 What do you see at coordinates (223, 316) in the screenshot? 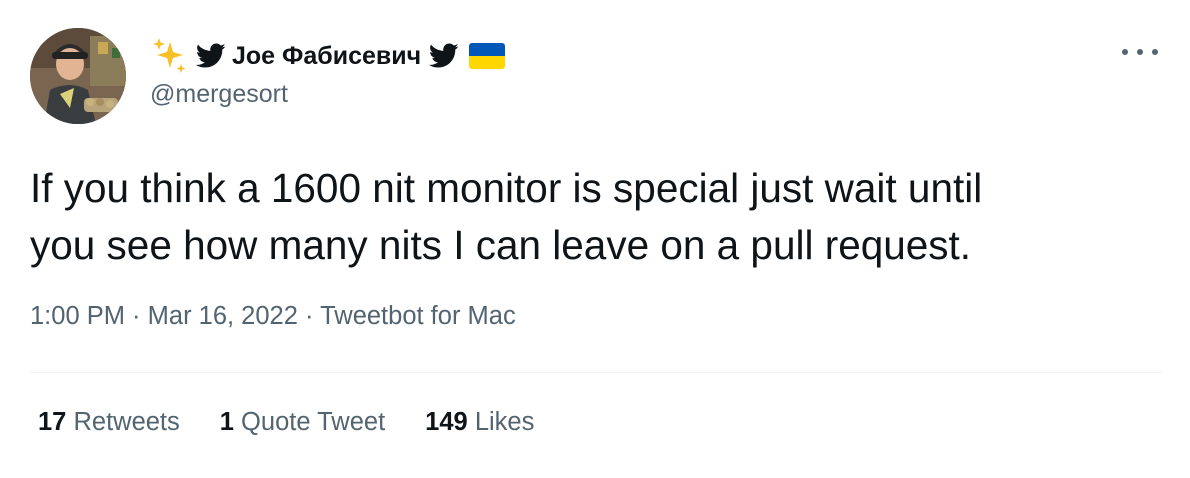
I see `tweet-date: Mar 16, 2022` at bounding box center [223, 316].